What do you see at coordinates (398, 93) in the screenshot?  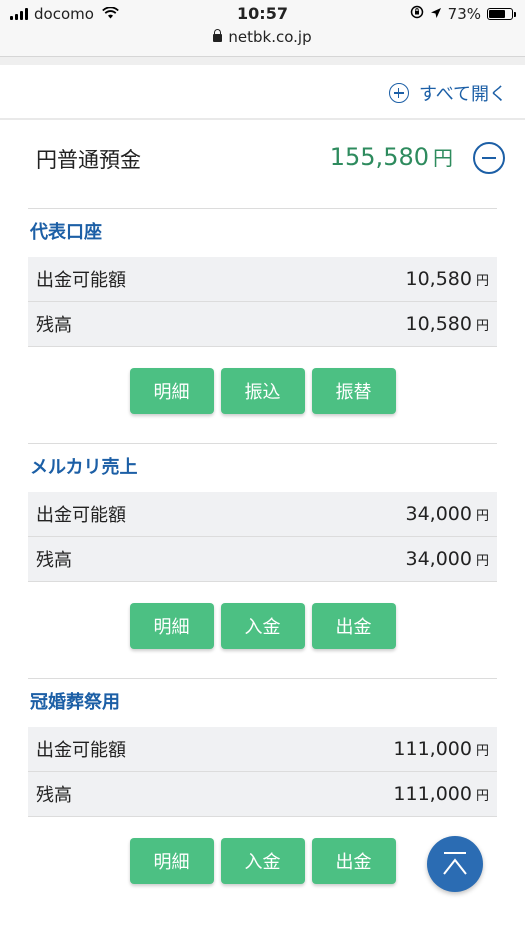 I see `plus-circle-icon` at bounding box center [398, 93].